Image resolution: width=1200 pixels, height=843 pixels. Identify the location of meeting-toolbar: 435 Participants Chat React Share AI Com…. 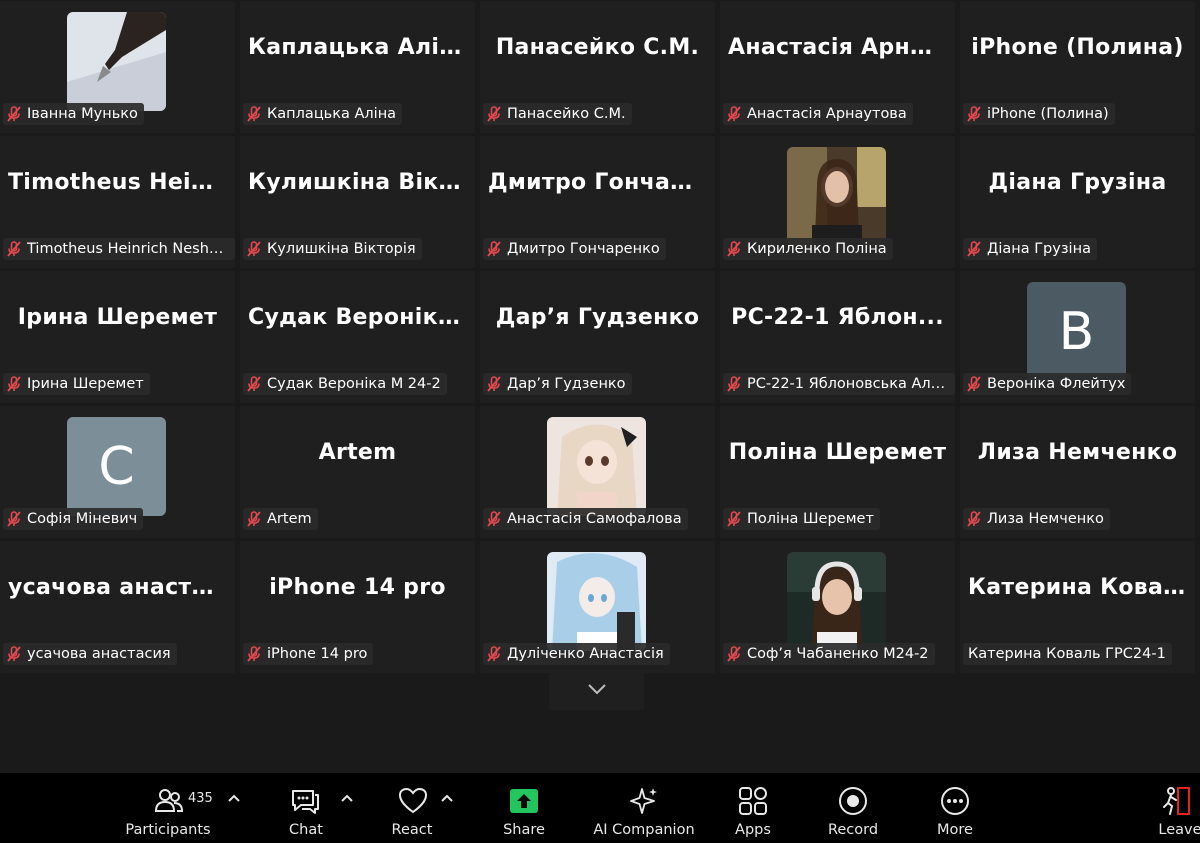
(600, 808).